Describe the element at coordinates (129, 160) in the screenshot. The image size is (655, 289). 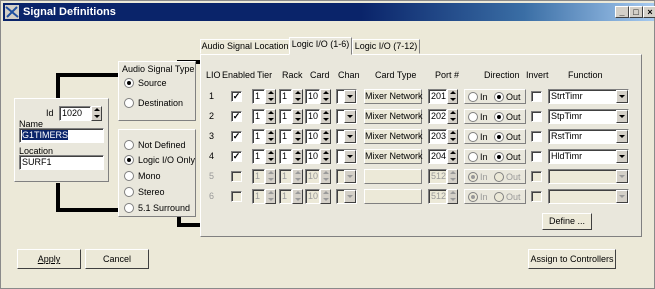
I see `logic-io-only-radio` at that location.